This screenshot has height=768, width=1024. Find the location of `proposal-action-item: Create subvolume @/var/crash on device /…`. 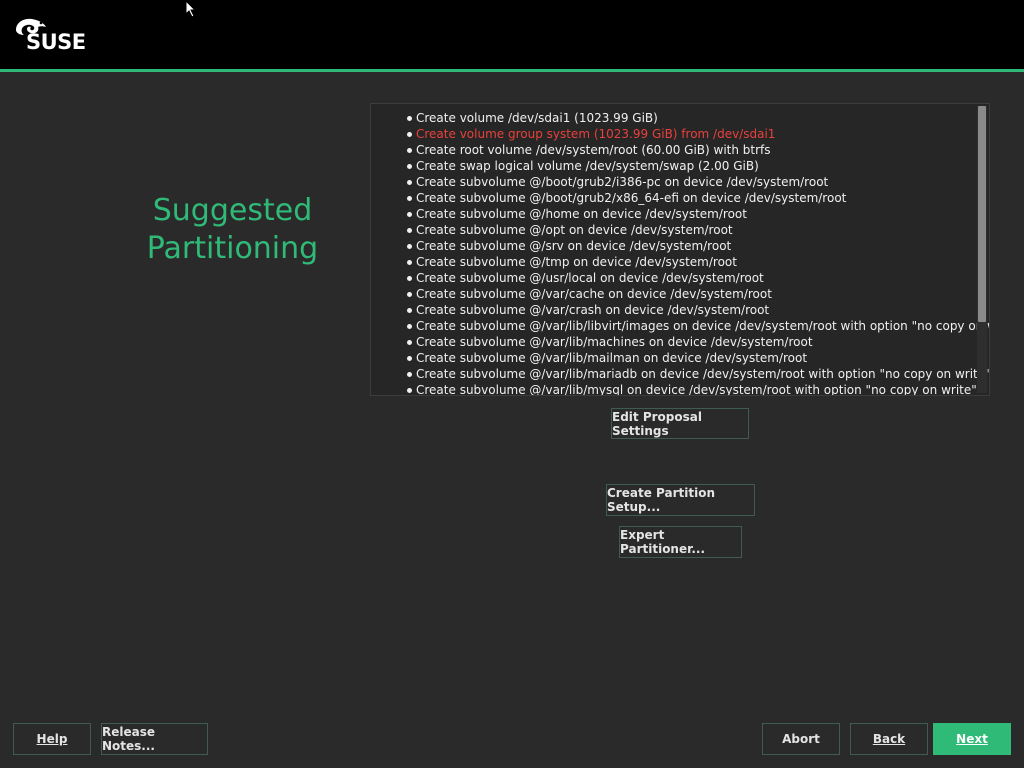

proposal-action-item: Create subvolume @/var/crash on device /… is located at coordinates (698, 310).